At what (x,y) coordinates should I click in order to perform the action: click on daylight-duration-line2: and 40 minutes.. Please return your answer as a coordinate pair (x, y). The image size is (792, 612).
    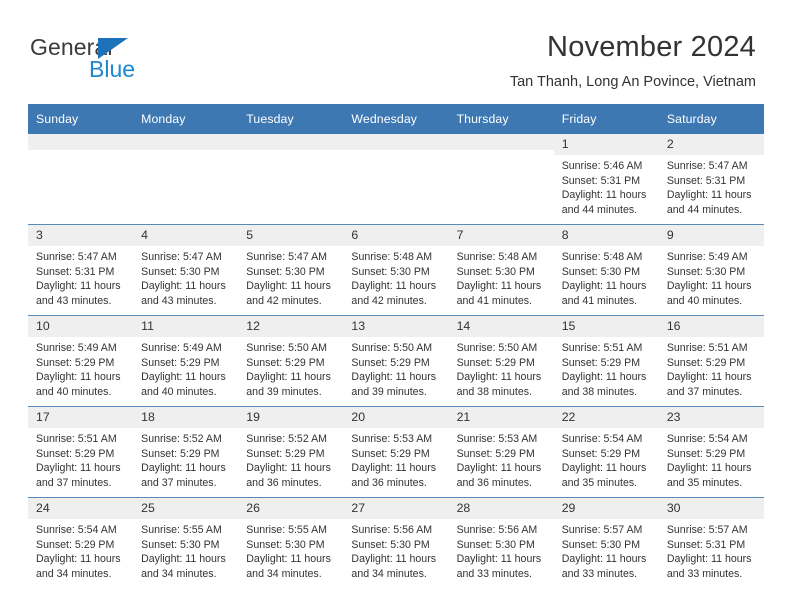
    Looking at the image, I should click on (179, 391).